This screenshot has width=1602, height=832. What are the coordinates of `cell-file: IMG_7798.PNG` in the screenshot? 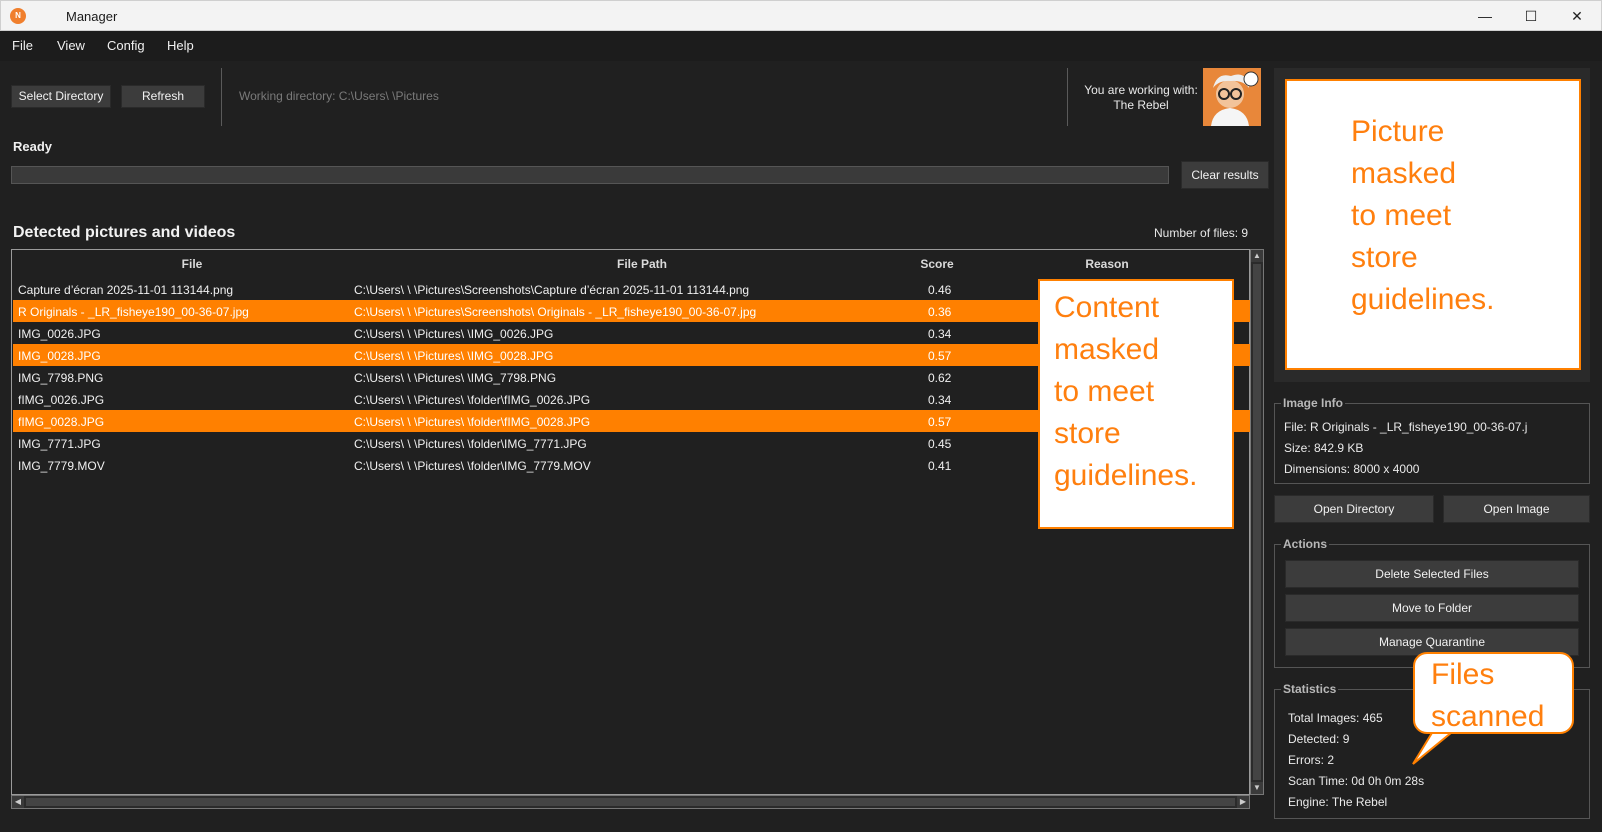 It's located at (61, 378).